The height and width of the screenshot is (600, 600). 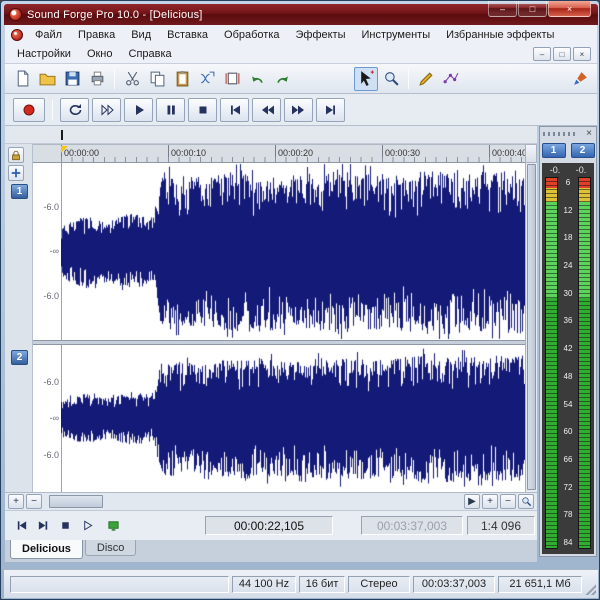 What do you see at coordinates (182, 79) in the screenshot?
I see `paste-icon` at bounding box center [182, 79].